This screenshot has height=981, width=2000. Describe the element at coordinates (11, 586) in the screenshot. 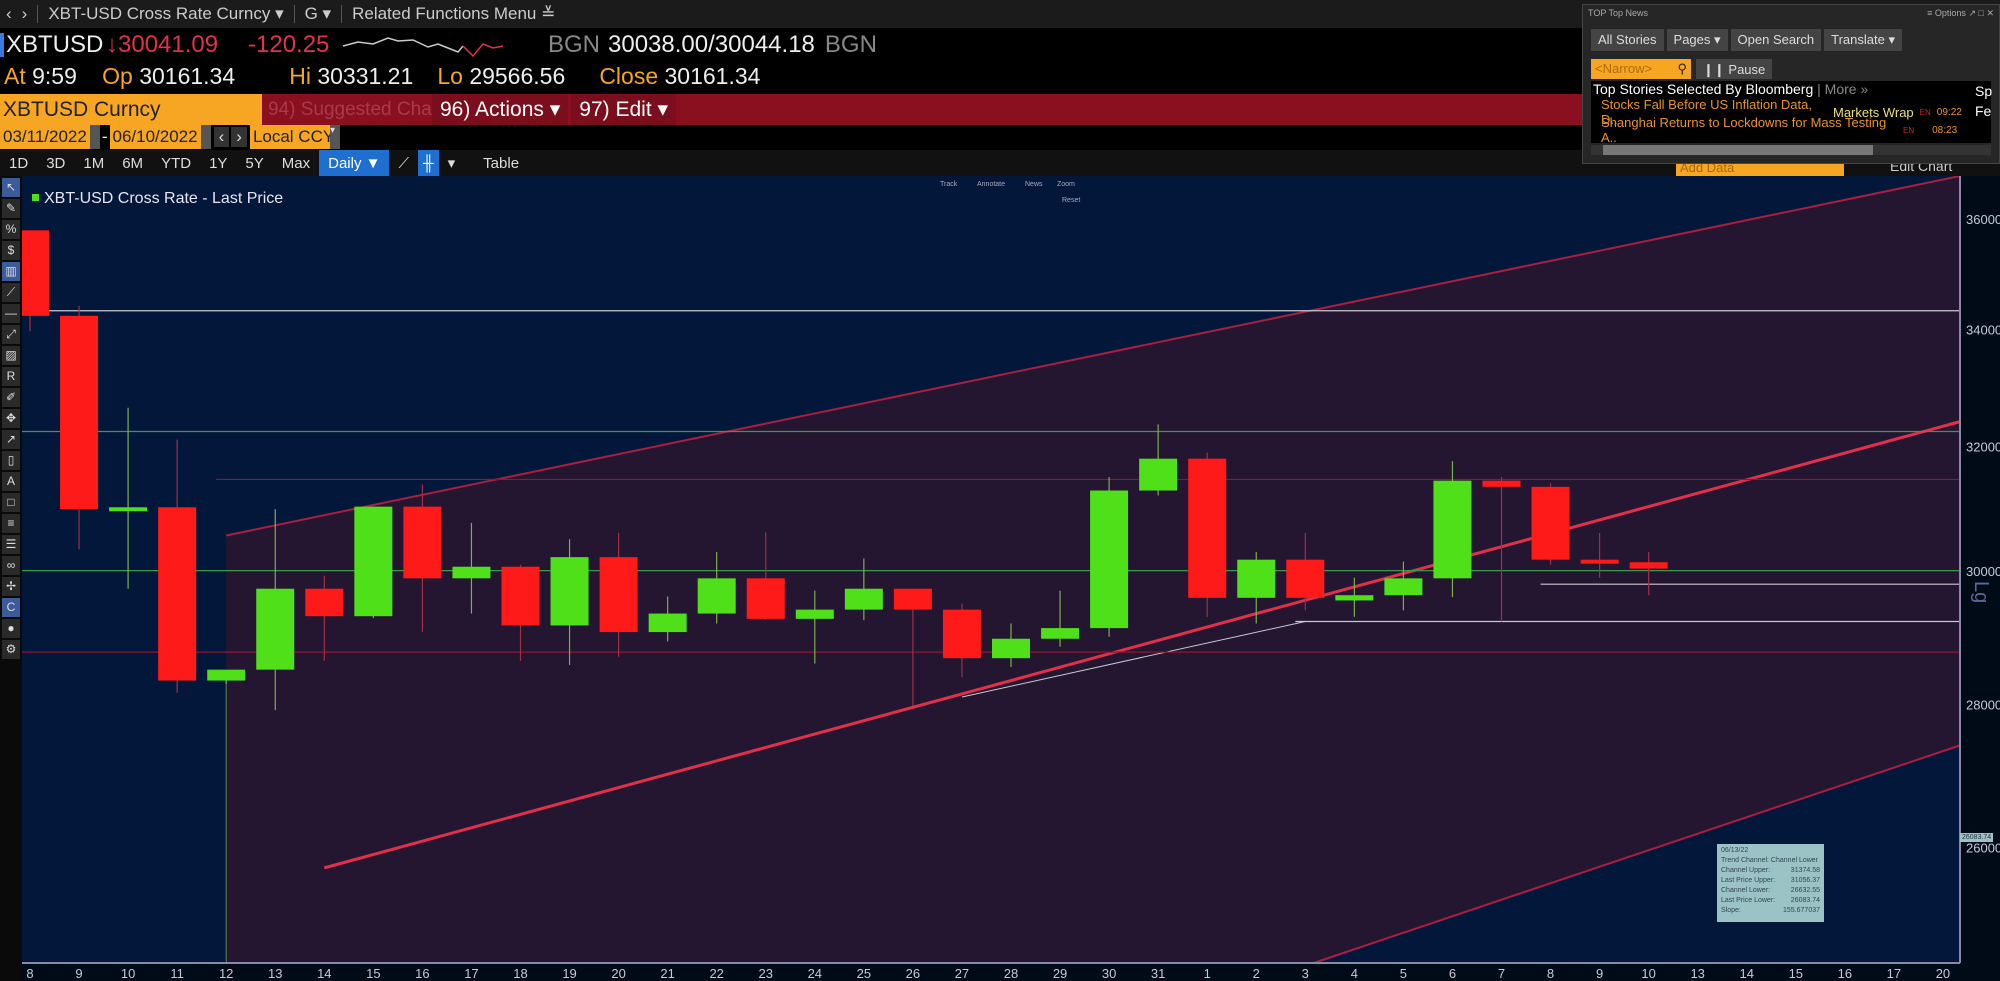

I see `pin-icon: ✢` at that location.